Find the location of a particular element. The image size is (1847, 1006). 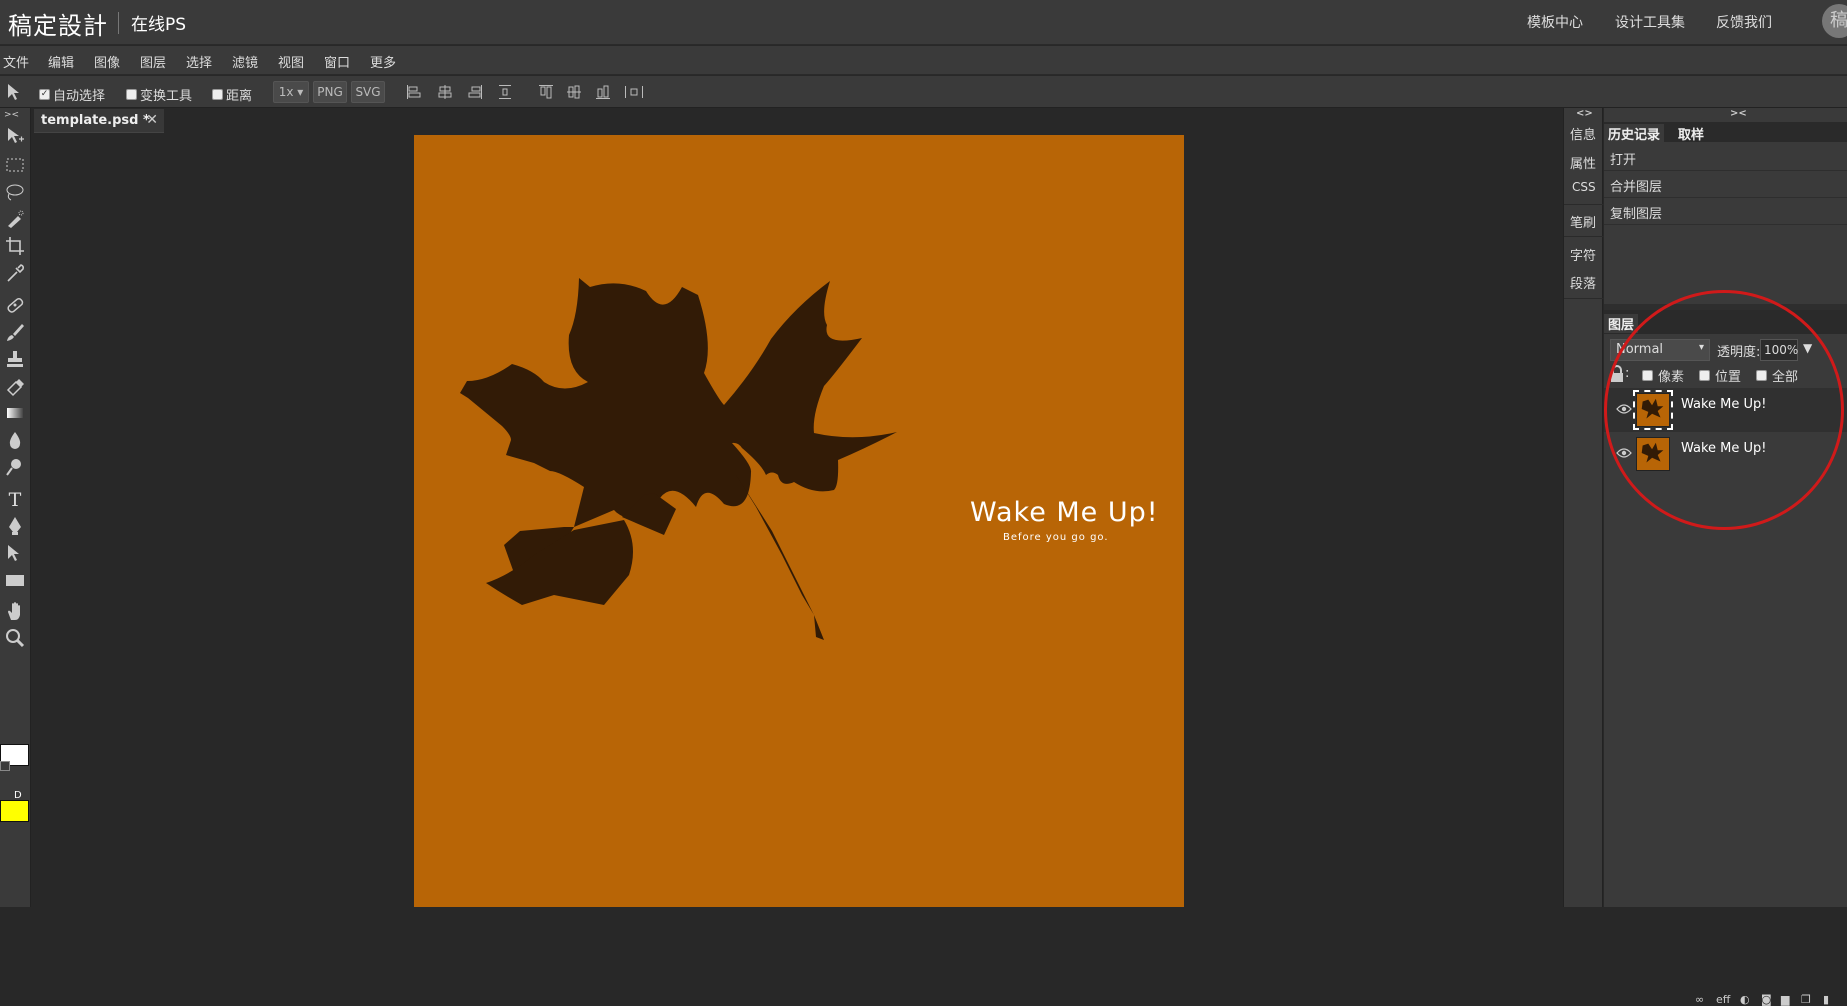

lasso-tool-icon is located at coordinates (15, 192).